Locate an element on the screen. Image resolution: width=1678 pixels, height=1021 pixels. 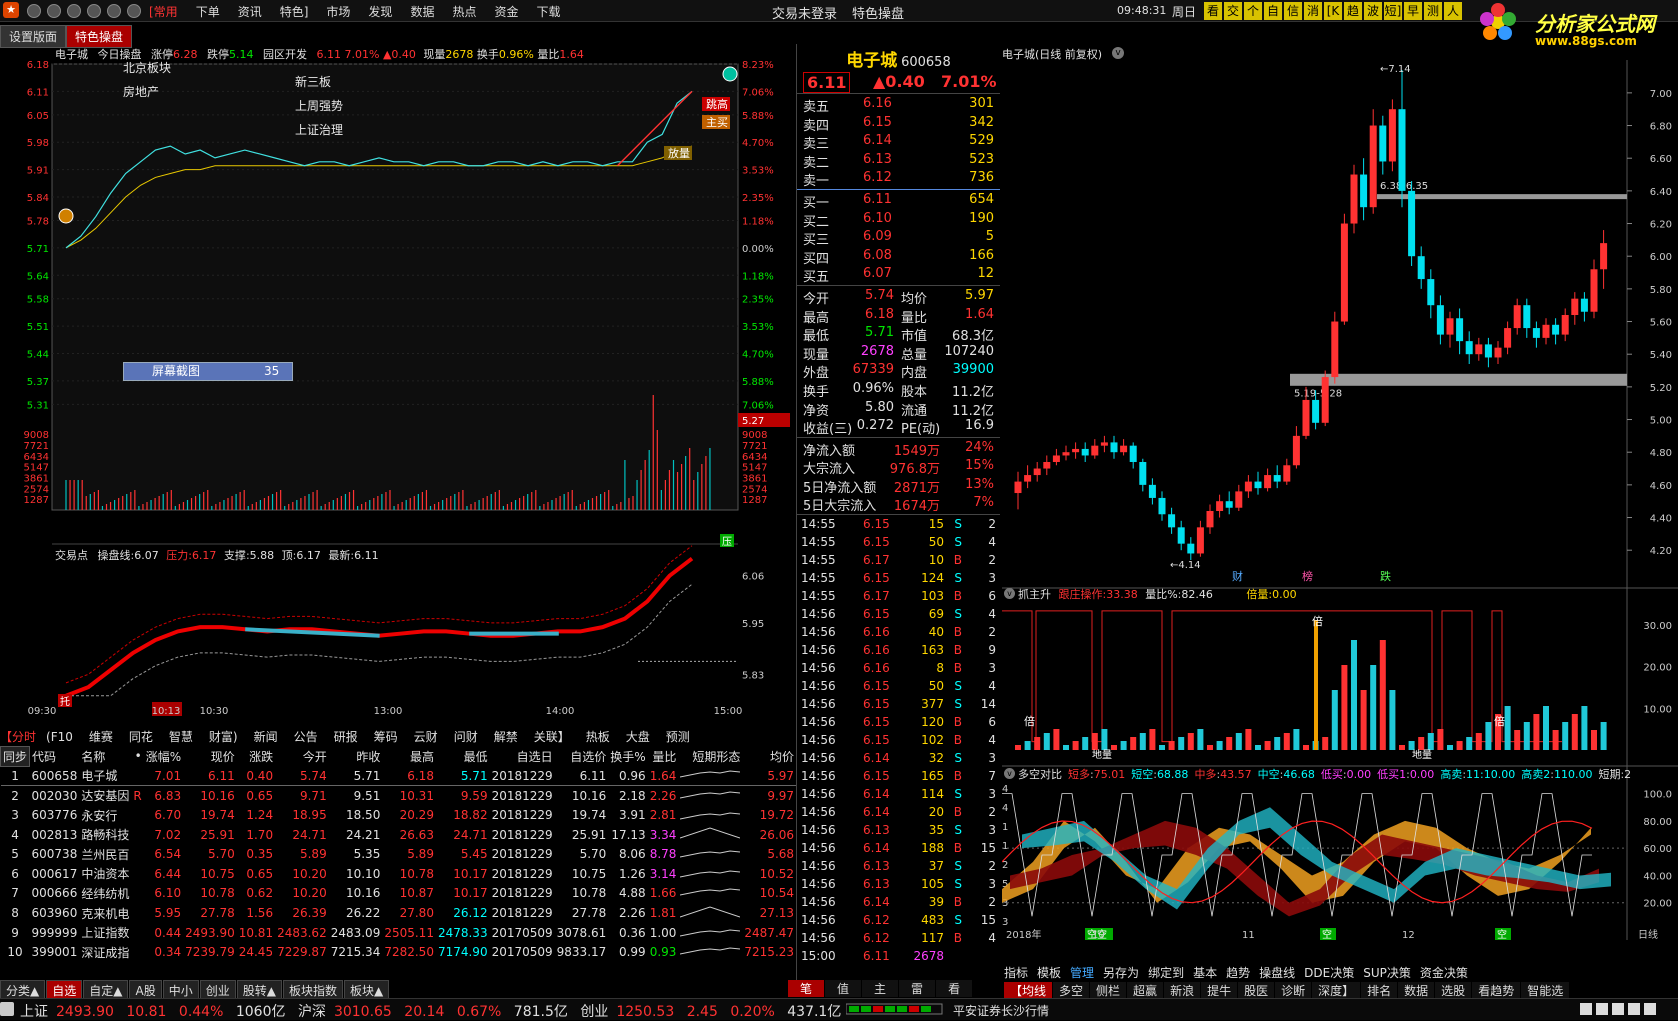
tick-row: 14:56 6.13 37 S 2 is located at coordinates (898, 868).